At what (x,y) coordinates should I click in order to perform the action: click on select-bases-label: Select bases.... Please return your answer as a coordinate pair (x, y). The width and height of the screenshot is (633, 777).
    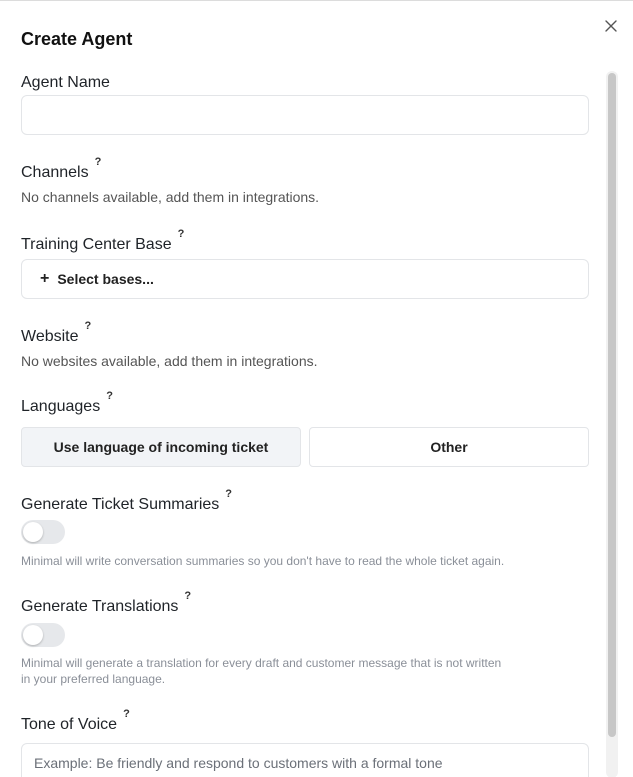
    Looking at the image, I should click on (105, 279).